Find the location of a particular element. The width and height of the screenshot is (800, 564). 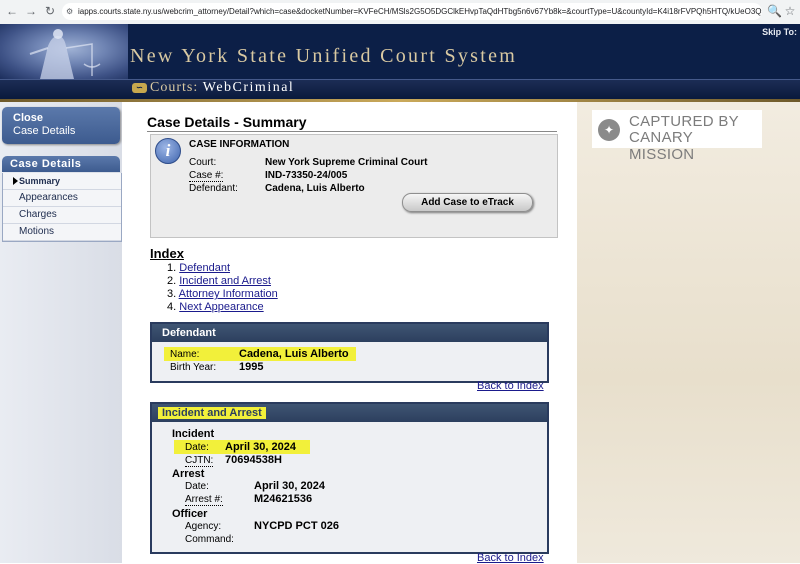

sidebar-item-label: Charges is located at coordinates (38, 214).